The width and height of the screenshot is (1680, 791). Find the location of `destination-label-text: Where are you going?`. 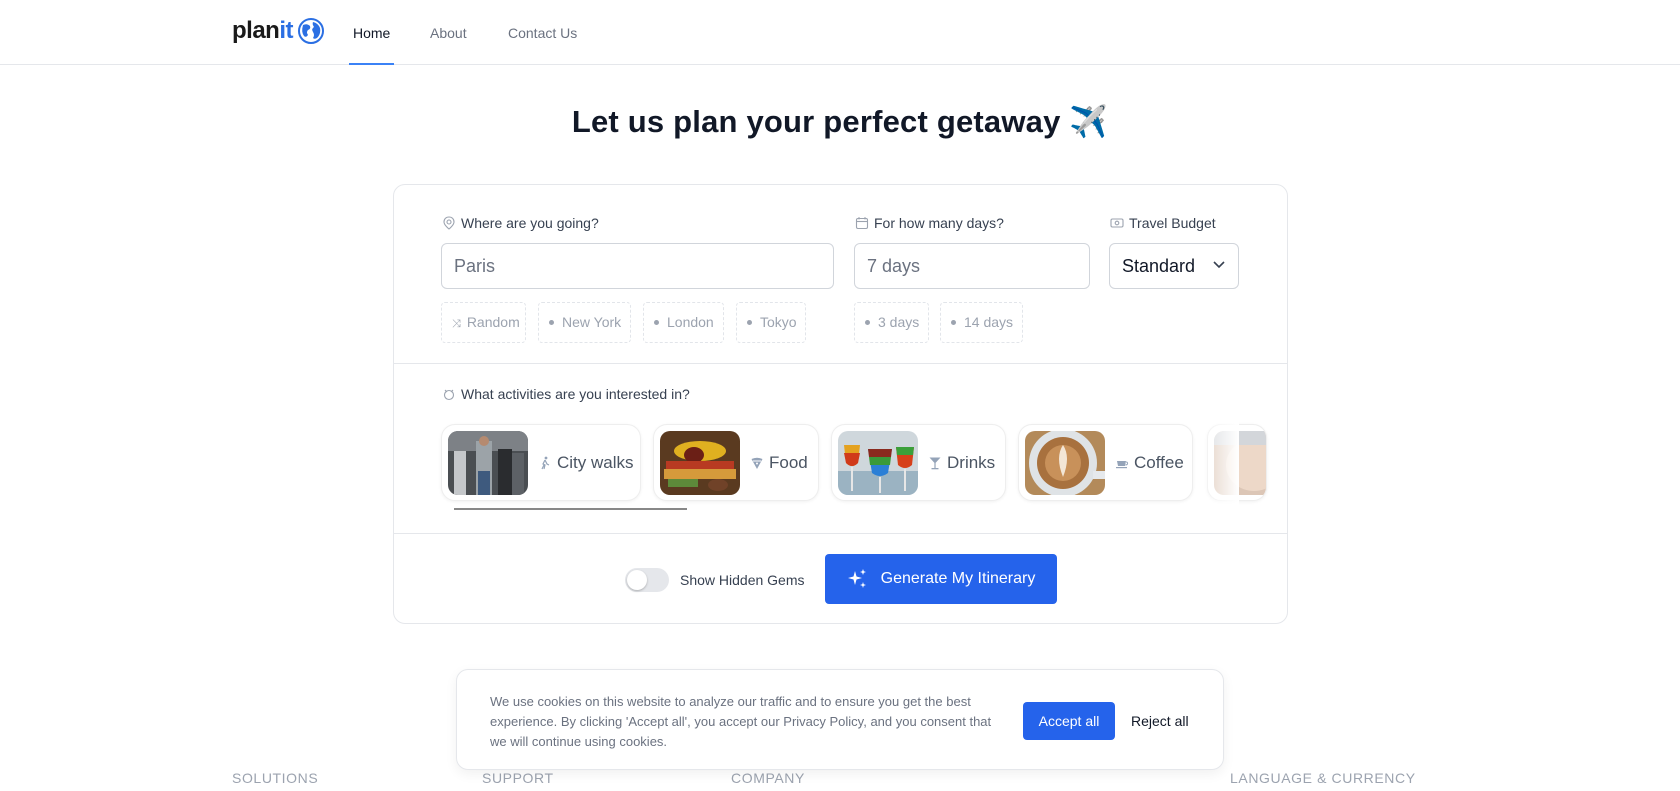

destination-label-text: Where are you going? is located at coordinates (530, 223).